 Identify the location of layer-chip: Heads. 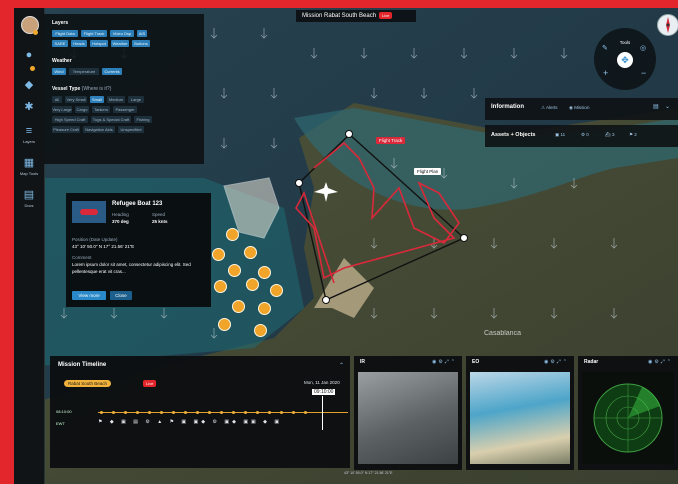
(79, 43).